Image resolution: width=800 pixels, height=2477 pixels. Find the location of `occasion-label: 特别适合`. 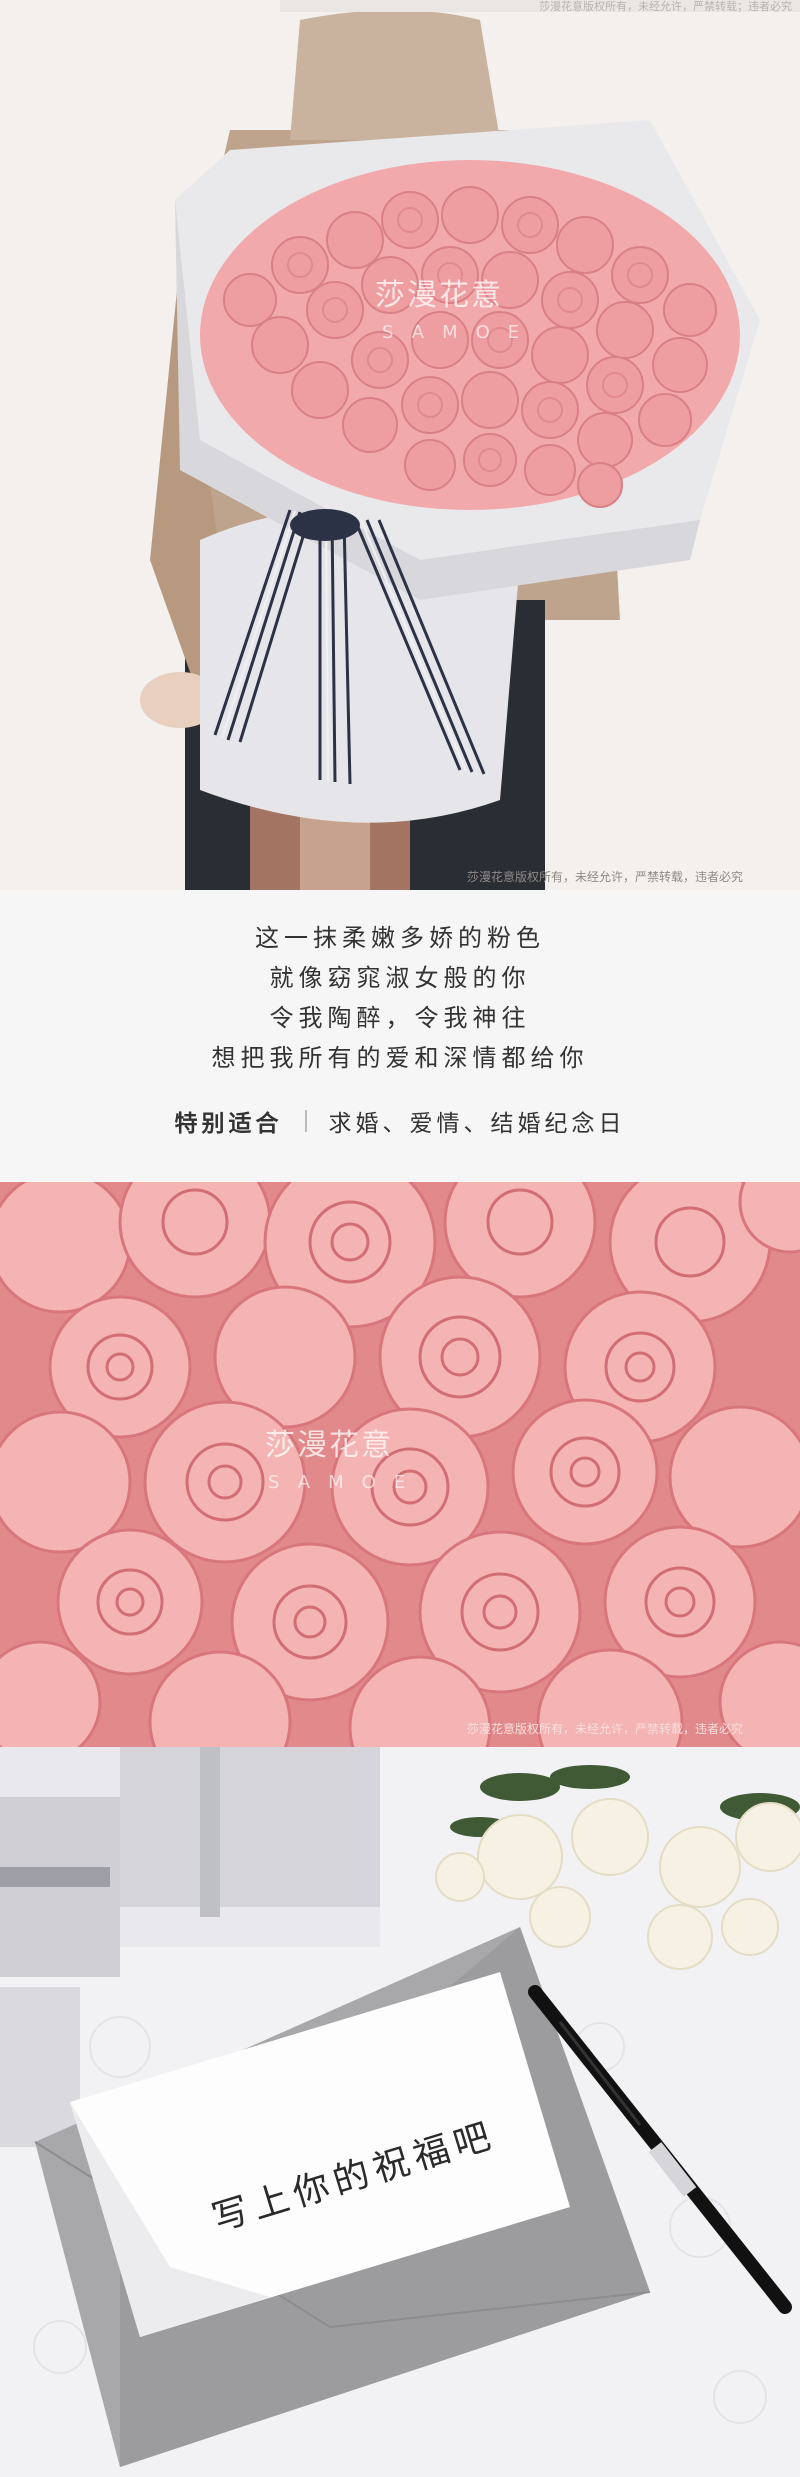

occasion-label: 特别适合 is located at coordinates (228, 1124).